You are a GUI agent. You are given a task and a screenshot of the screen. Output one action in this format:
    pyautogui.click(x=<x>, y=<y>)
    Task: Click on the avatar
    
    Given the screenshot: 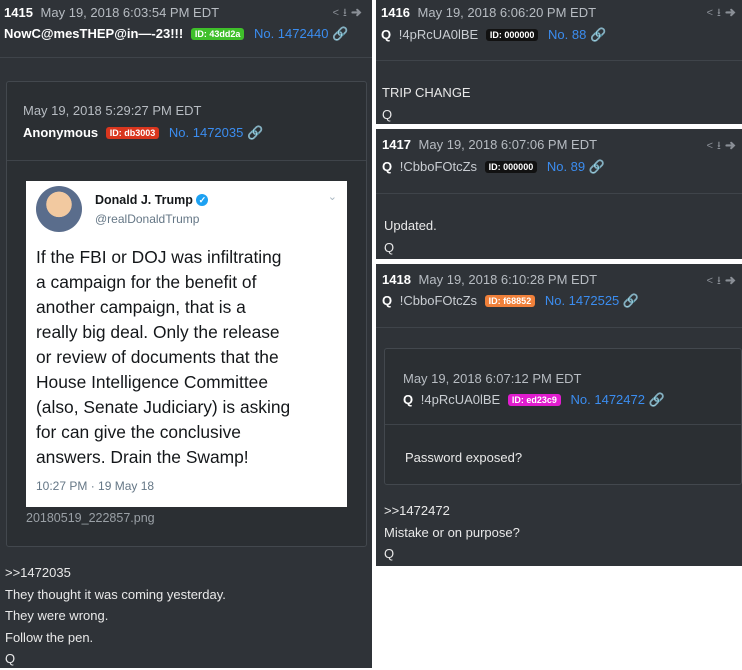 What is the action you would take?
    pyautogui.click(x=59, y=209)
    